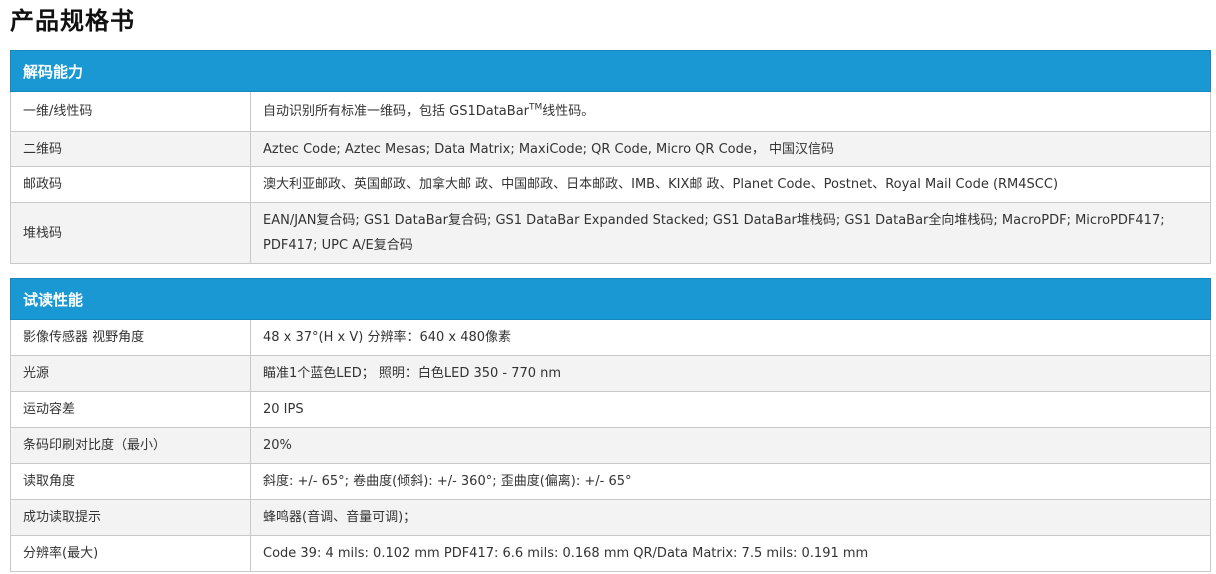  I want to click on trademark-superscript: TM, so click(536, 107).